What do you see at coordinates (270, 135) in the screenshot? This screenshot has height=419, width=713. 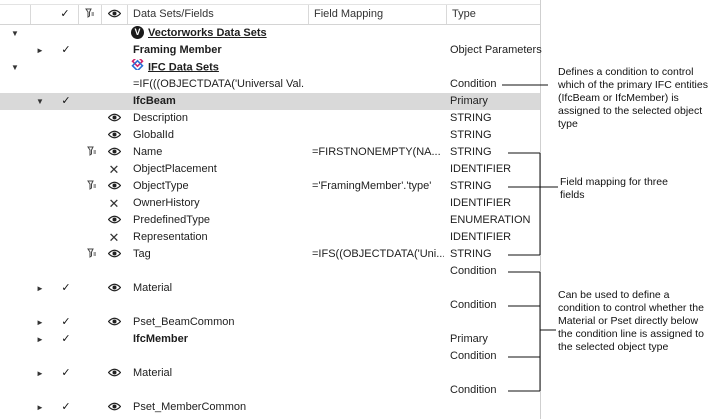 I see `tree-row-field: GlobalId STRING` at bounding box center [270, 135].